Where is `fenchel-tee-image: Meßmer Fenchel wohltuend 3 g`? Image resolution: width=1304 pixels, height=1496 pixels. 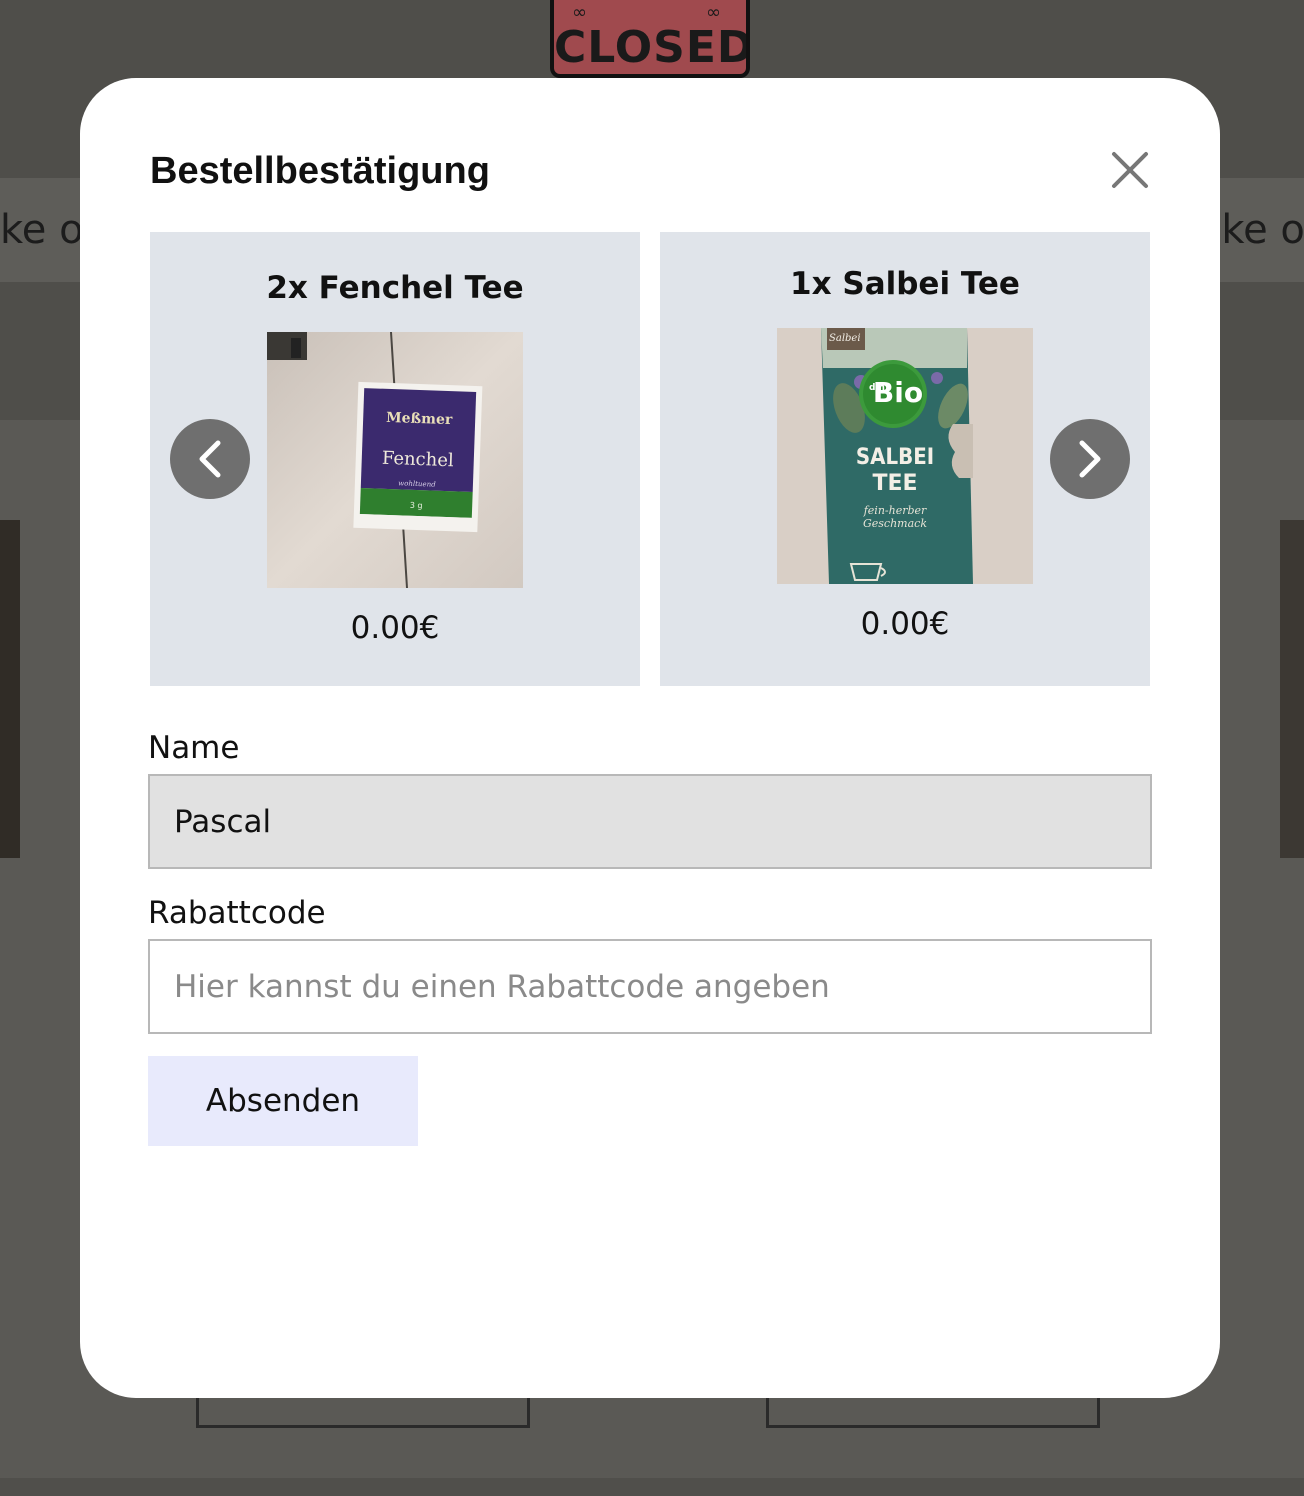 fenchel-tee-image: Meßmer Fenchel wohltuend 3 g is located at coordinates (395, 460).